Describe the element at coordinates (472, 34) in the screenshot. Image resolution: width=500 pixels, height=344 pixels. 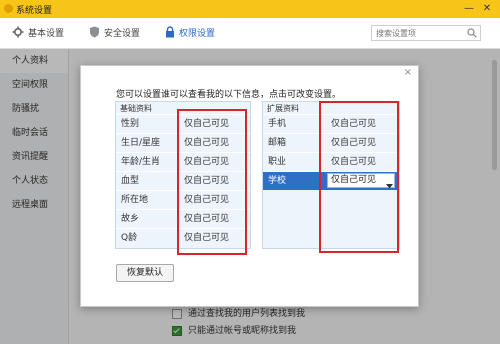
I see `search-icon` at that location.